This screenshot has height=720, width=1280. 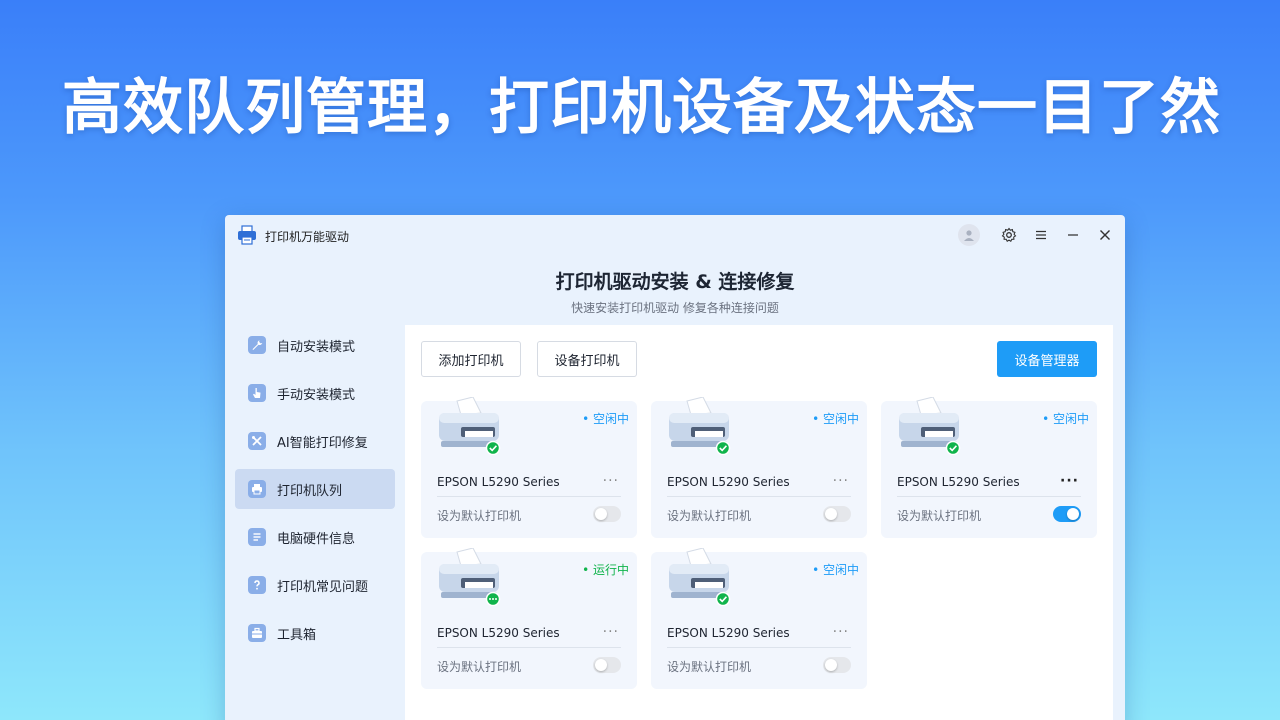 I want to click on sidebar-item-label: AI智能打印修复, so click(x=322, y=443).